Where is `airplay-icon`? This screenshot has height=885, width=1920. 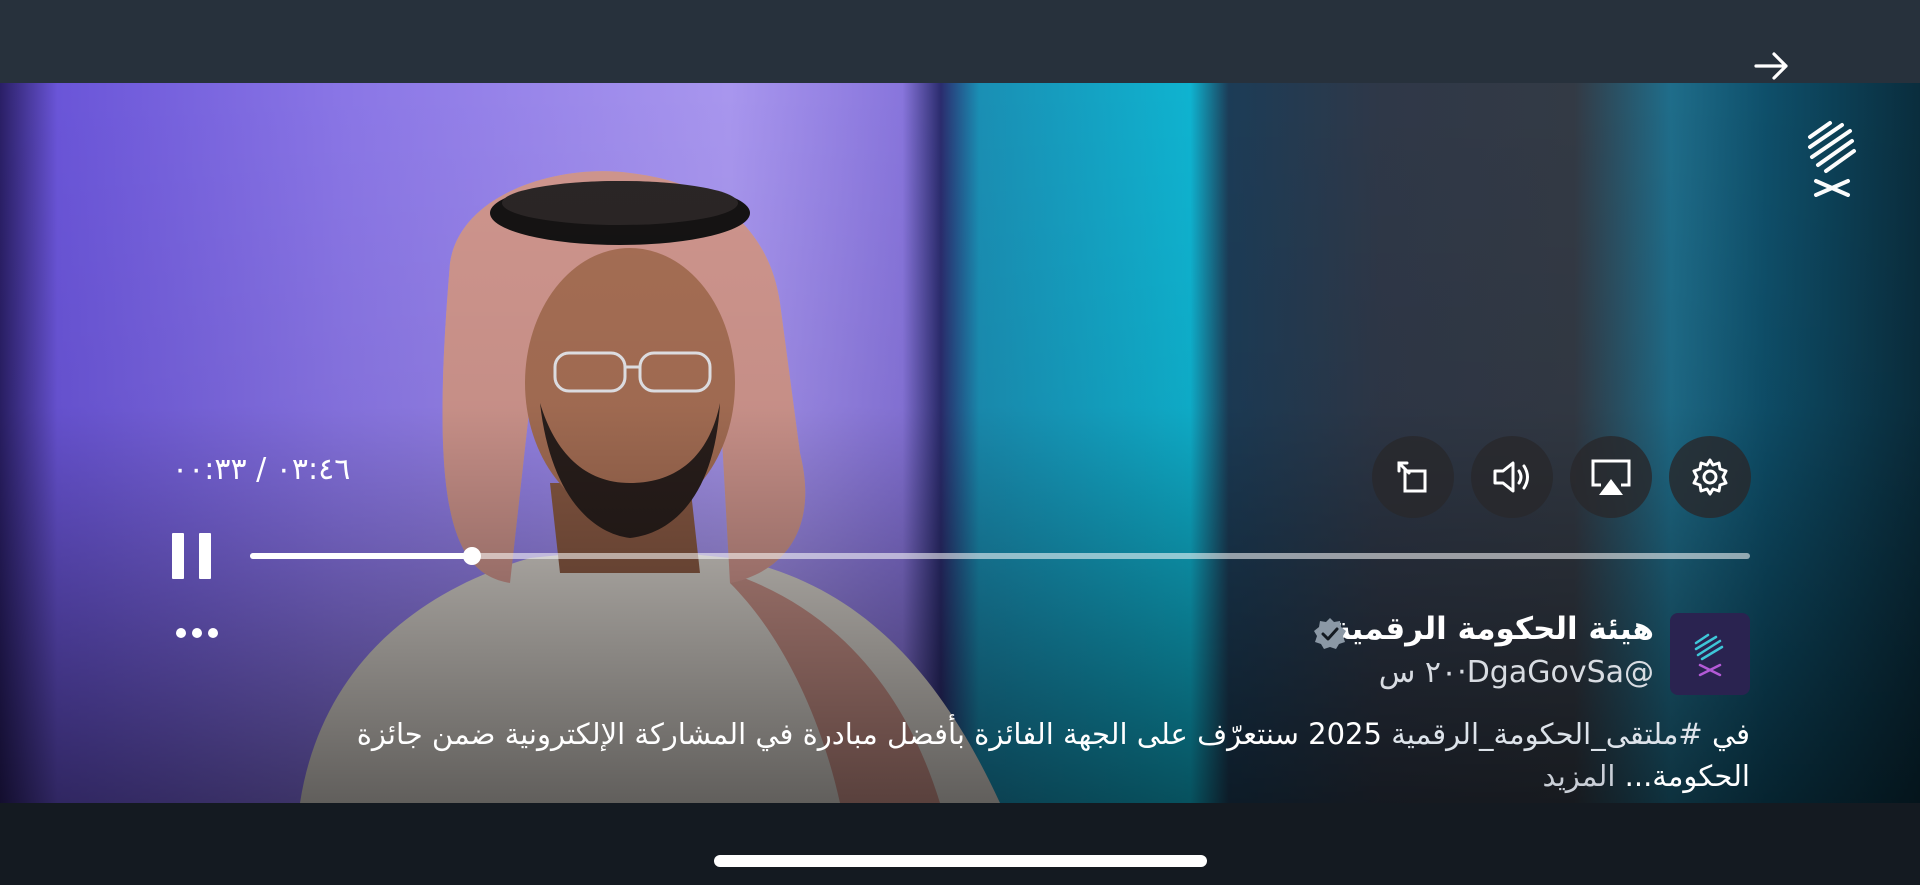
airplay-icon is located at coordinates (1611, 477).